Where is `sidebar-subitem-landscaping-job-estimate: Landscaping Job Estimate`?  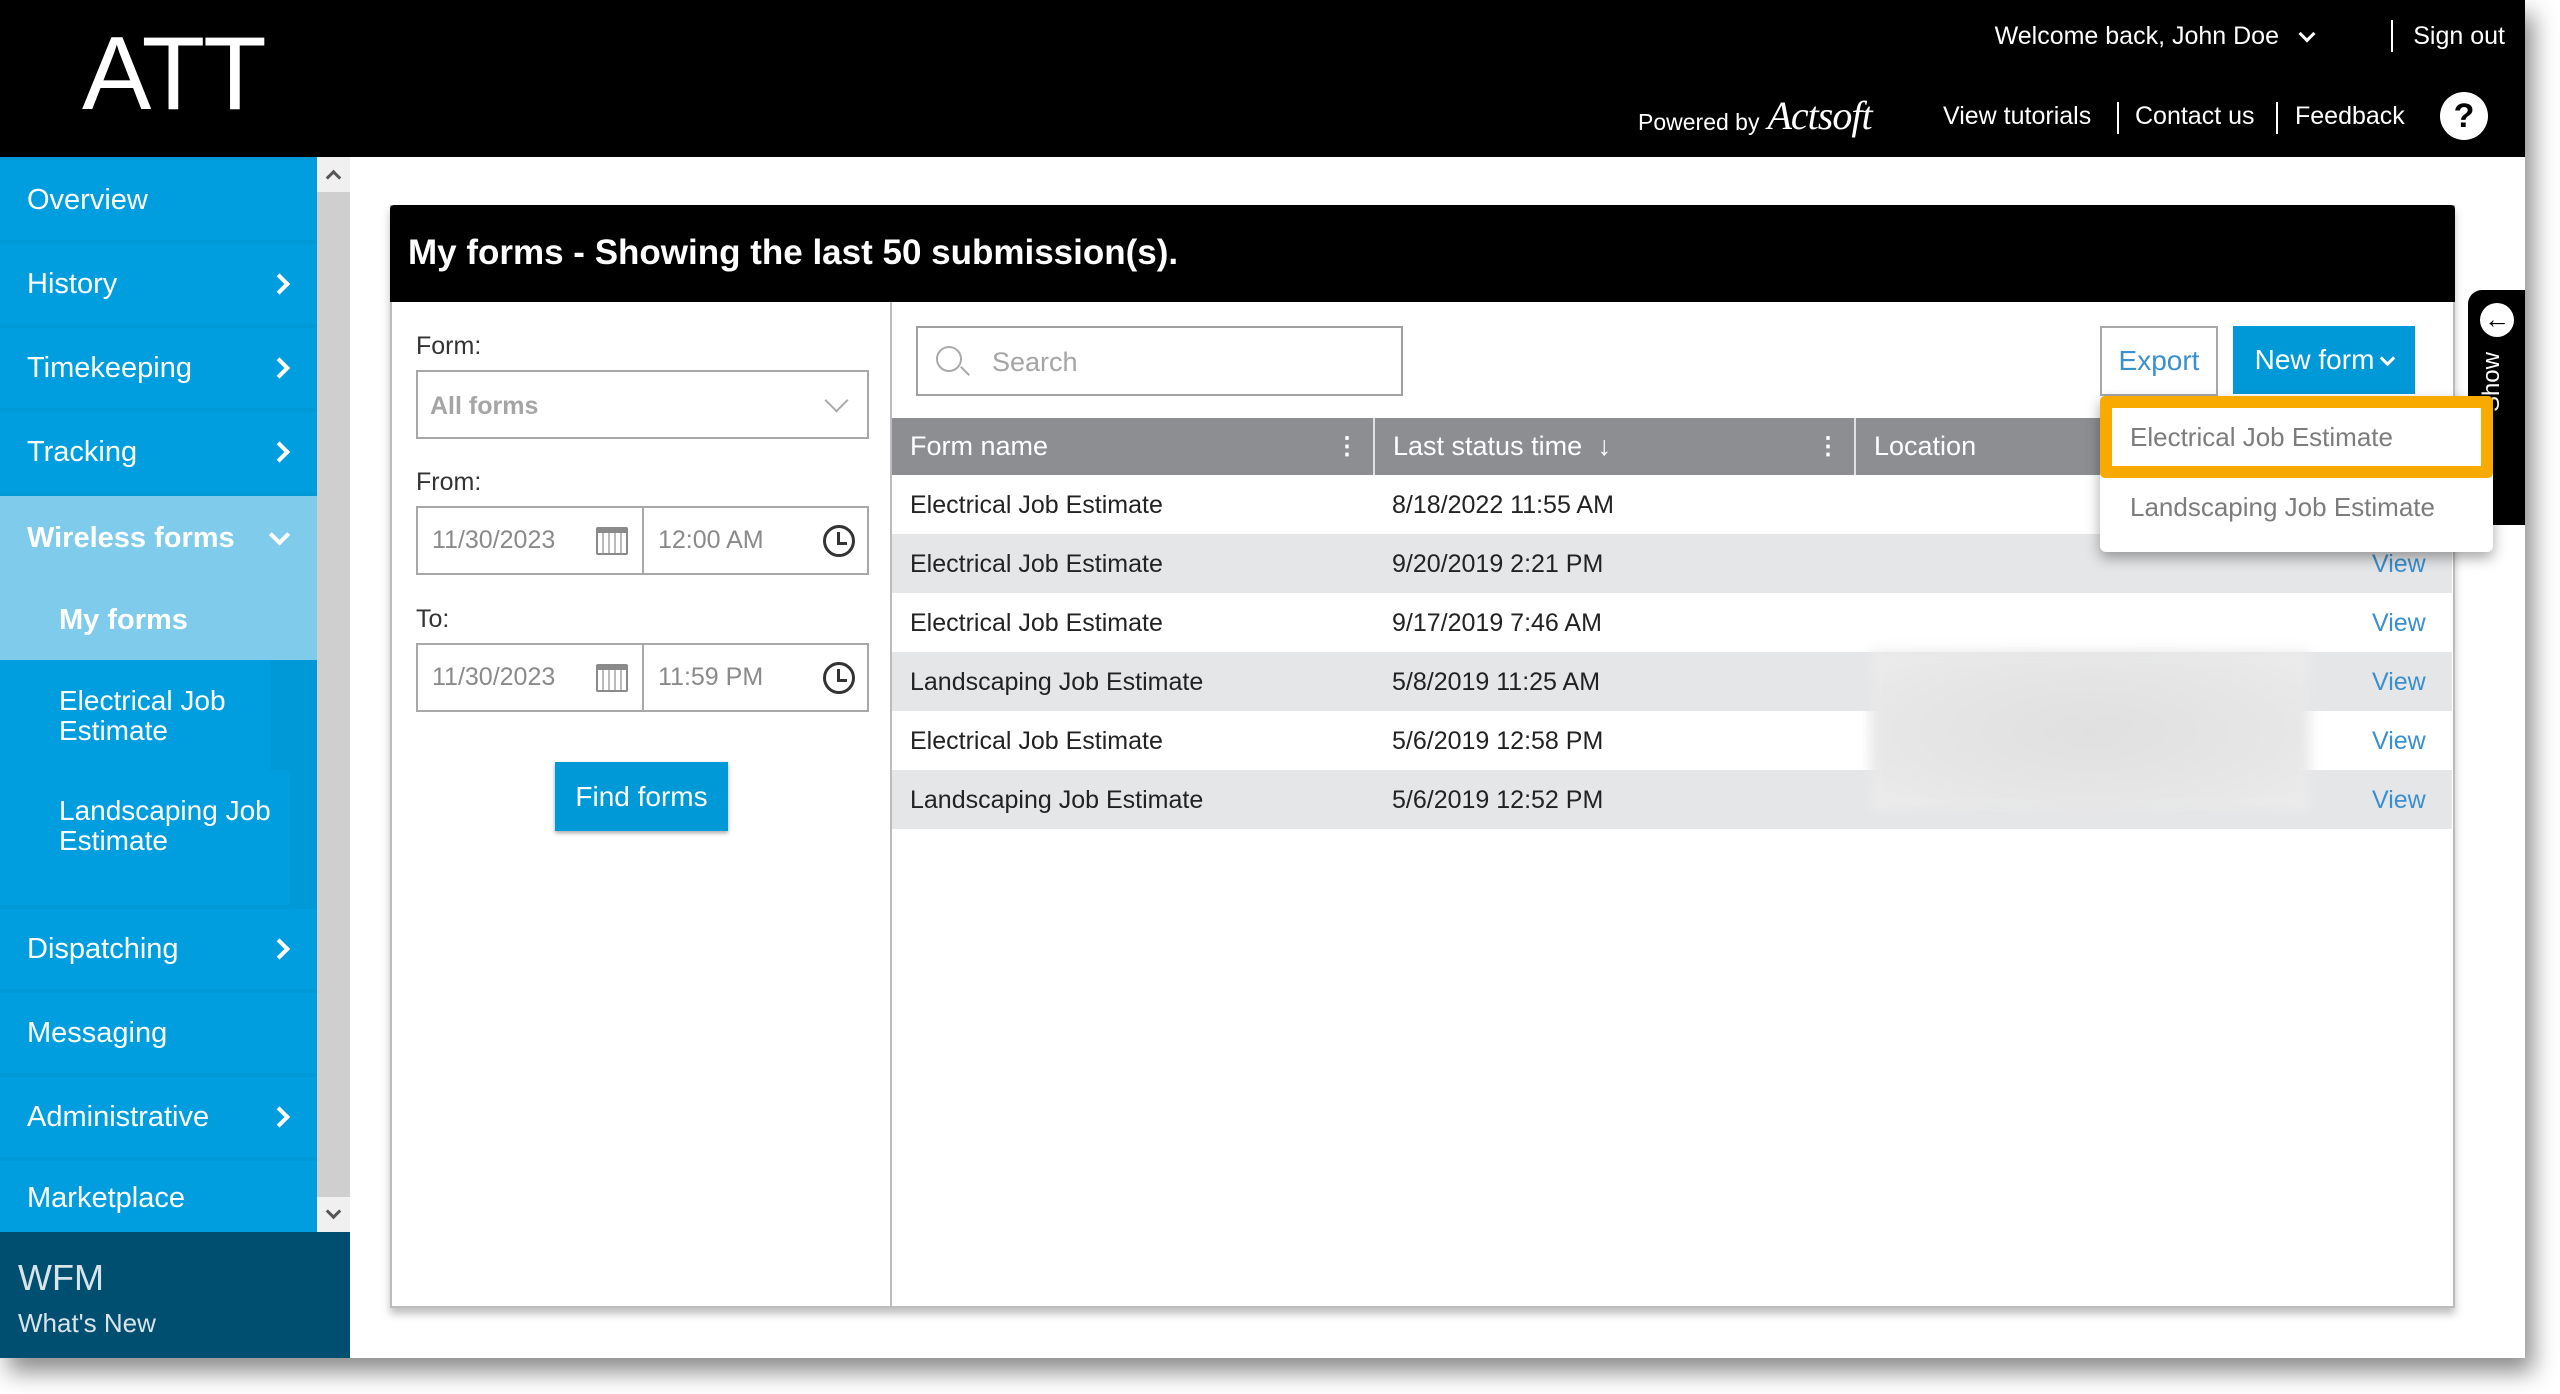
sidebar-subitem-landscaping-job-estimate: Landscaping Job Estimate is located at coordinates (145, 837).